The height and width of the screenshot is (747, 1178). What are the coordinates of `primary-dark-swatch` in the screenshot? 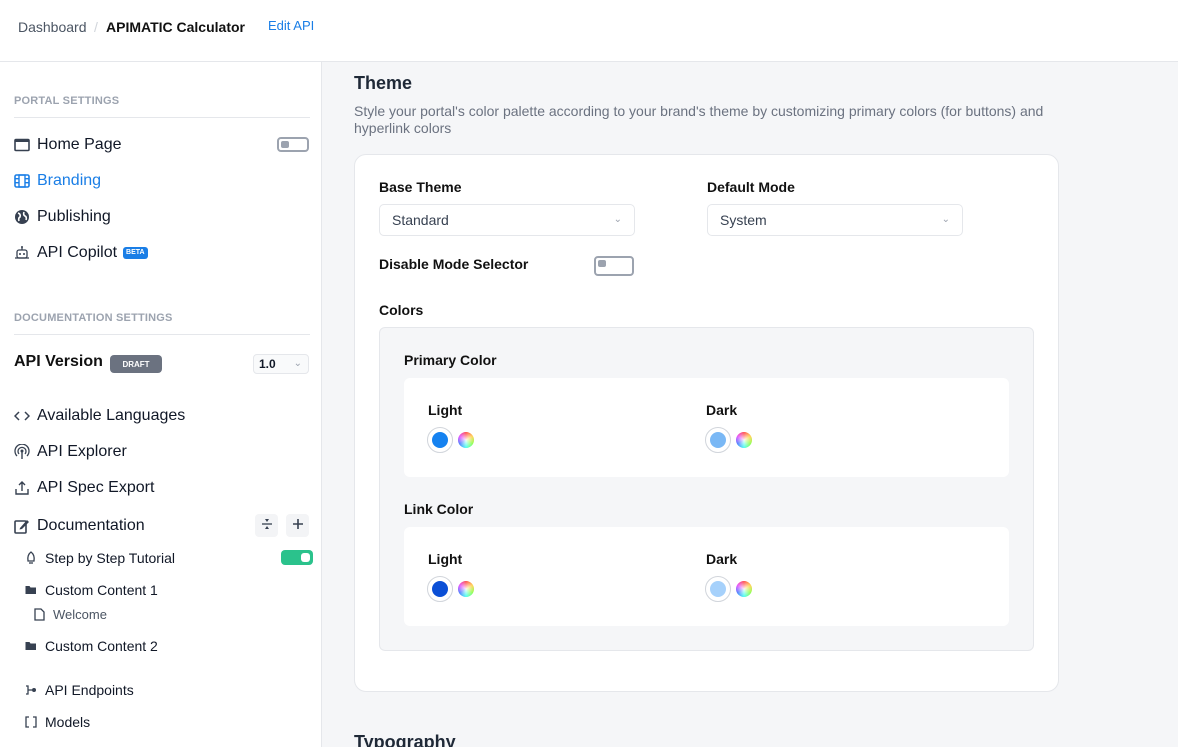 It's located at (718, 440).